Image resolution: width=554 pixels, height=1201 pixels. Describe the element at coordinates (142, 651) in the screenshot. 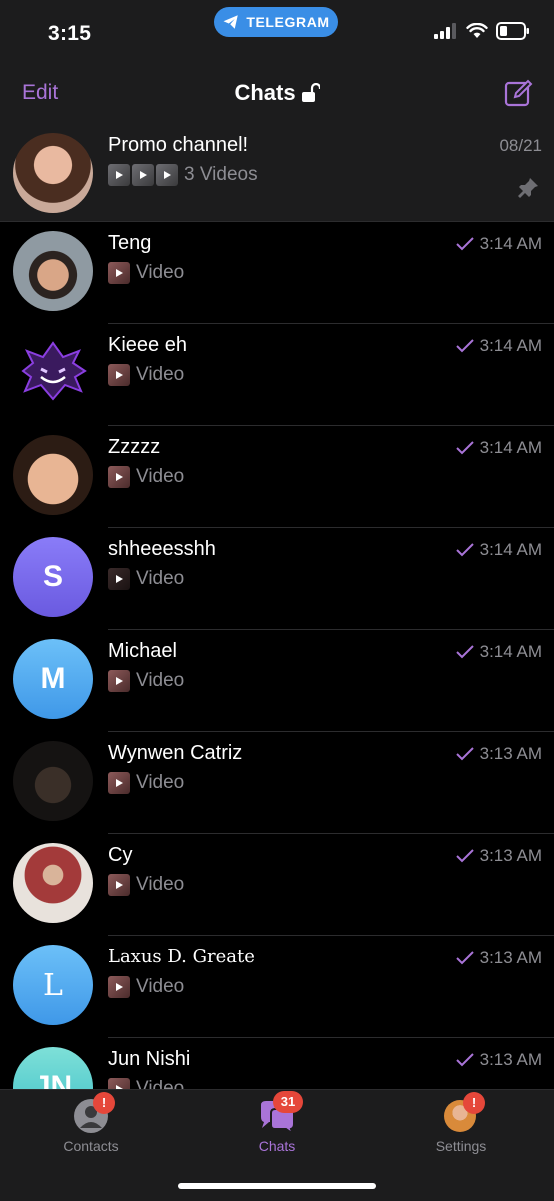

I see `chat-name: Michael` at that location.